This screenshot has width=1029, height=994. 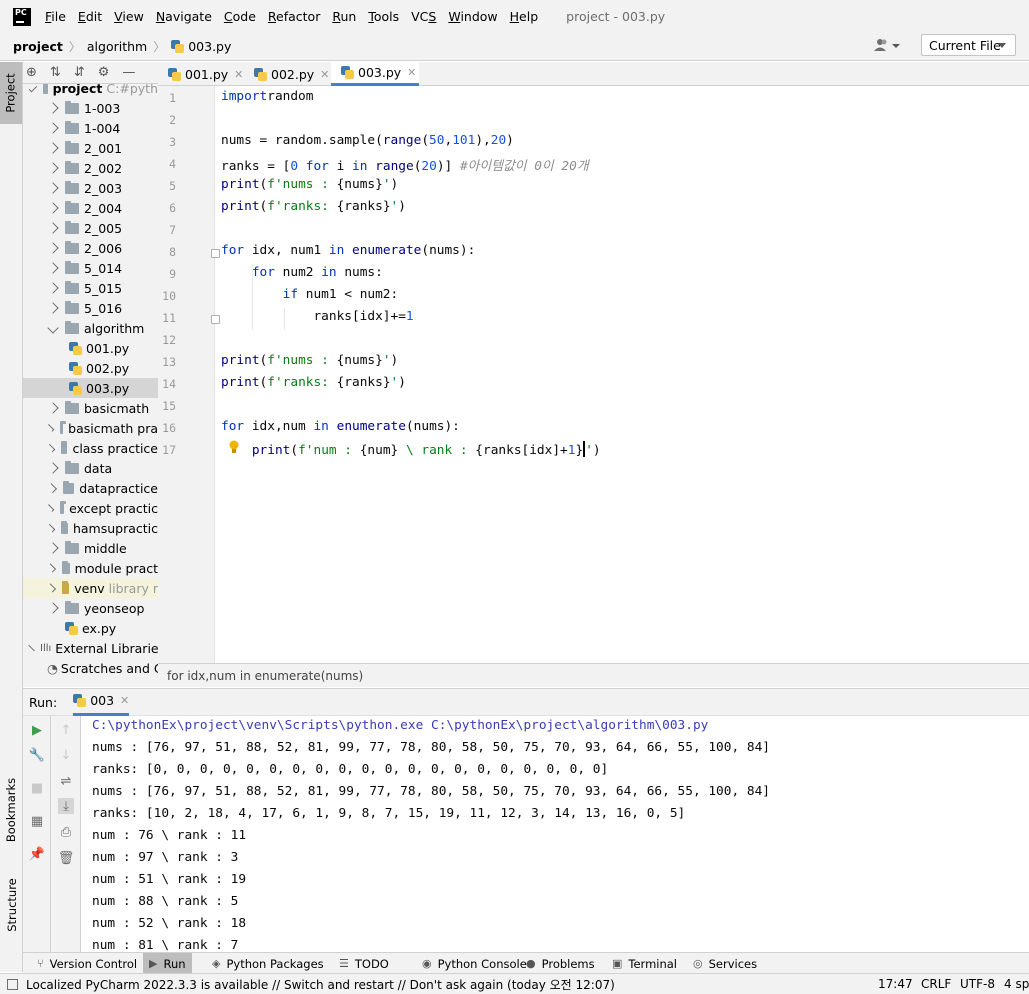 What do you see at coordinates (66, 730) in the screenshot?
I see `arrow-up-icon: ↑` at bounding box center [66, 730].